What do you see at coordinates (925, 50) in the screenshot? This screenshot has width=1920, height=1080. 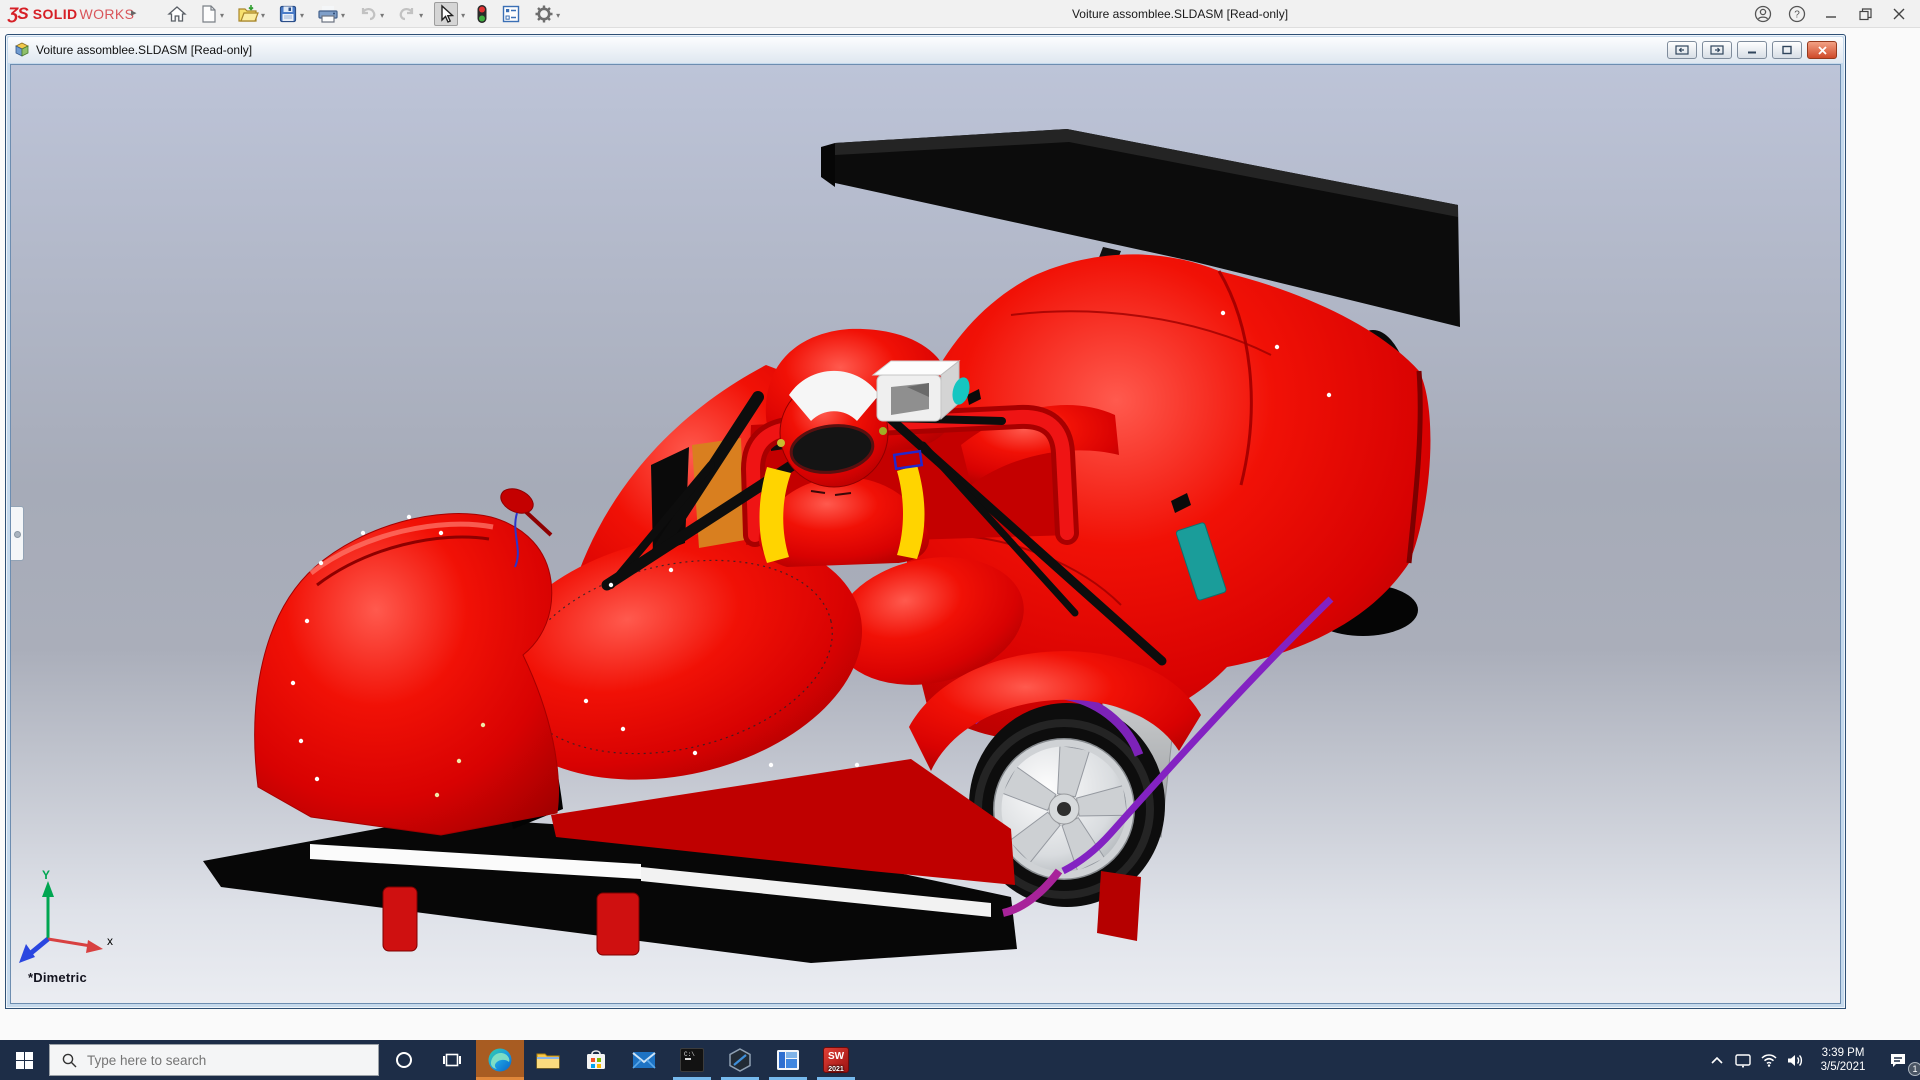 I see `document-titlebar: Voiture assomblee.SLDASM [Read-only]` at bounding box center [925, 50].